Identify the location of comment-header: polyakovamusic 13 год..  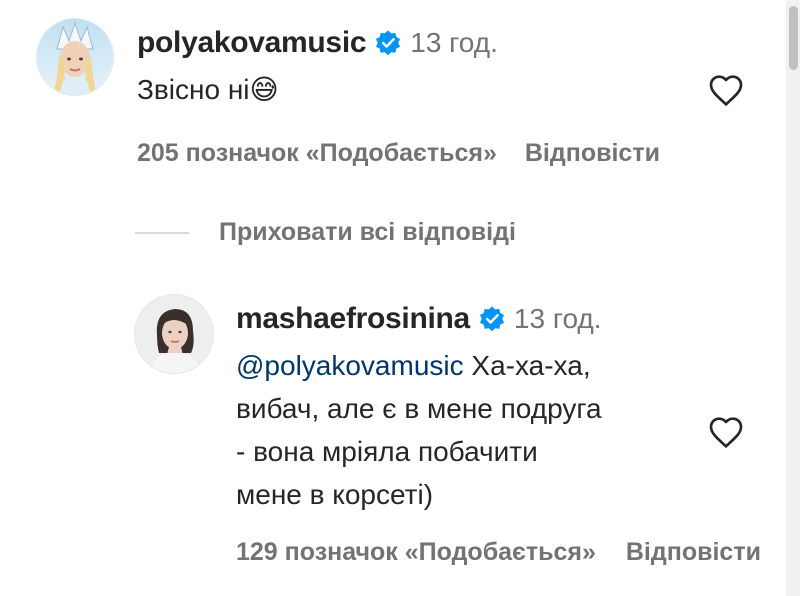
(398, 43).